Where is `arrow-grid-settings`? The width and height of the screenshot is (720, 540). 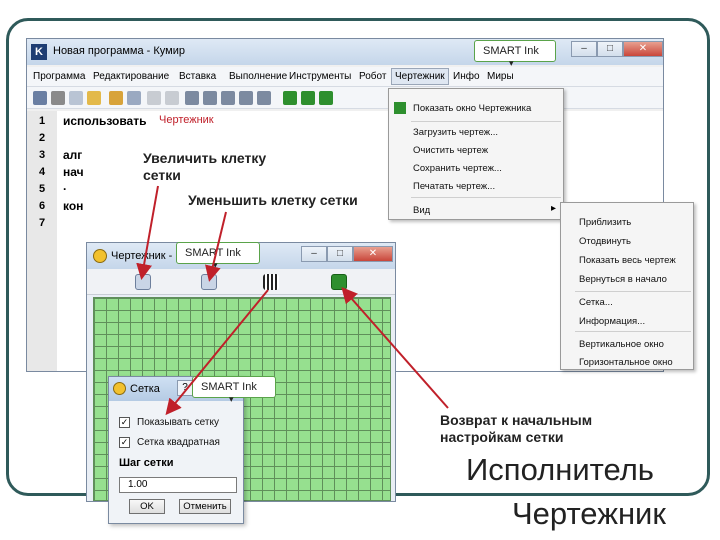 arrow-grid-settings is located at coordinates (217, 352).